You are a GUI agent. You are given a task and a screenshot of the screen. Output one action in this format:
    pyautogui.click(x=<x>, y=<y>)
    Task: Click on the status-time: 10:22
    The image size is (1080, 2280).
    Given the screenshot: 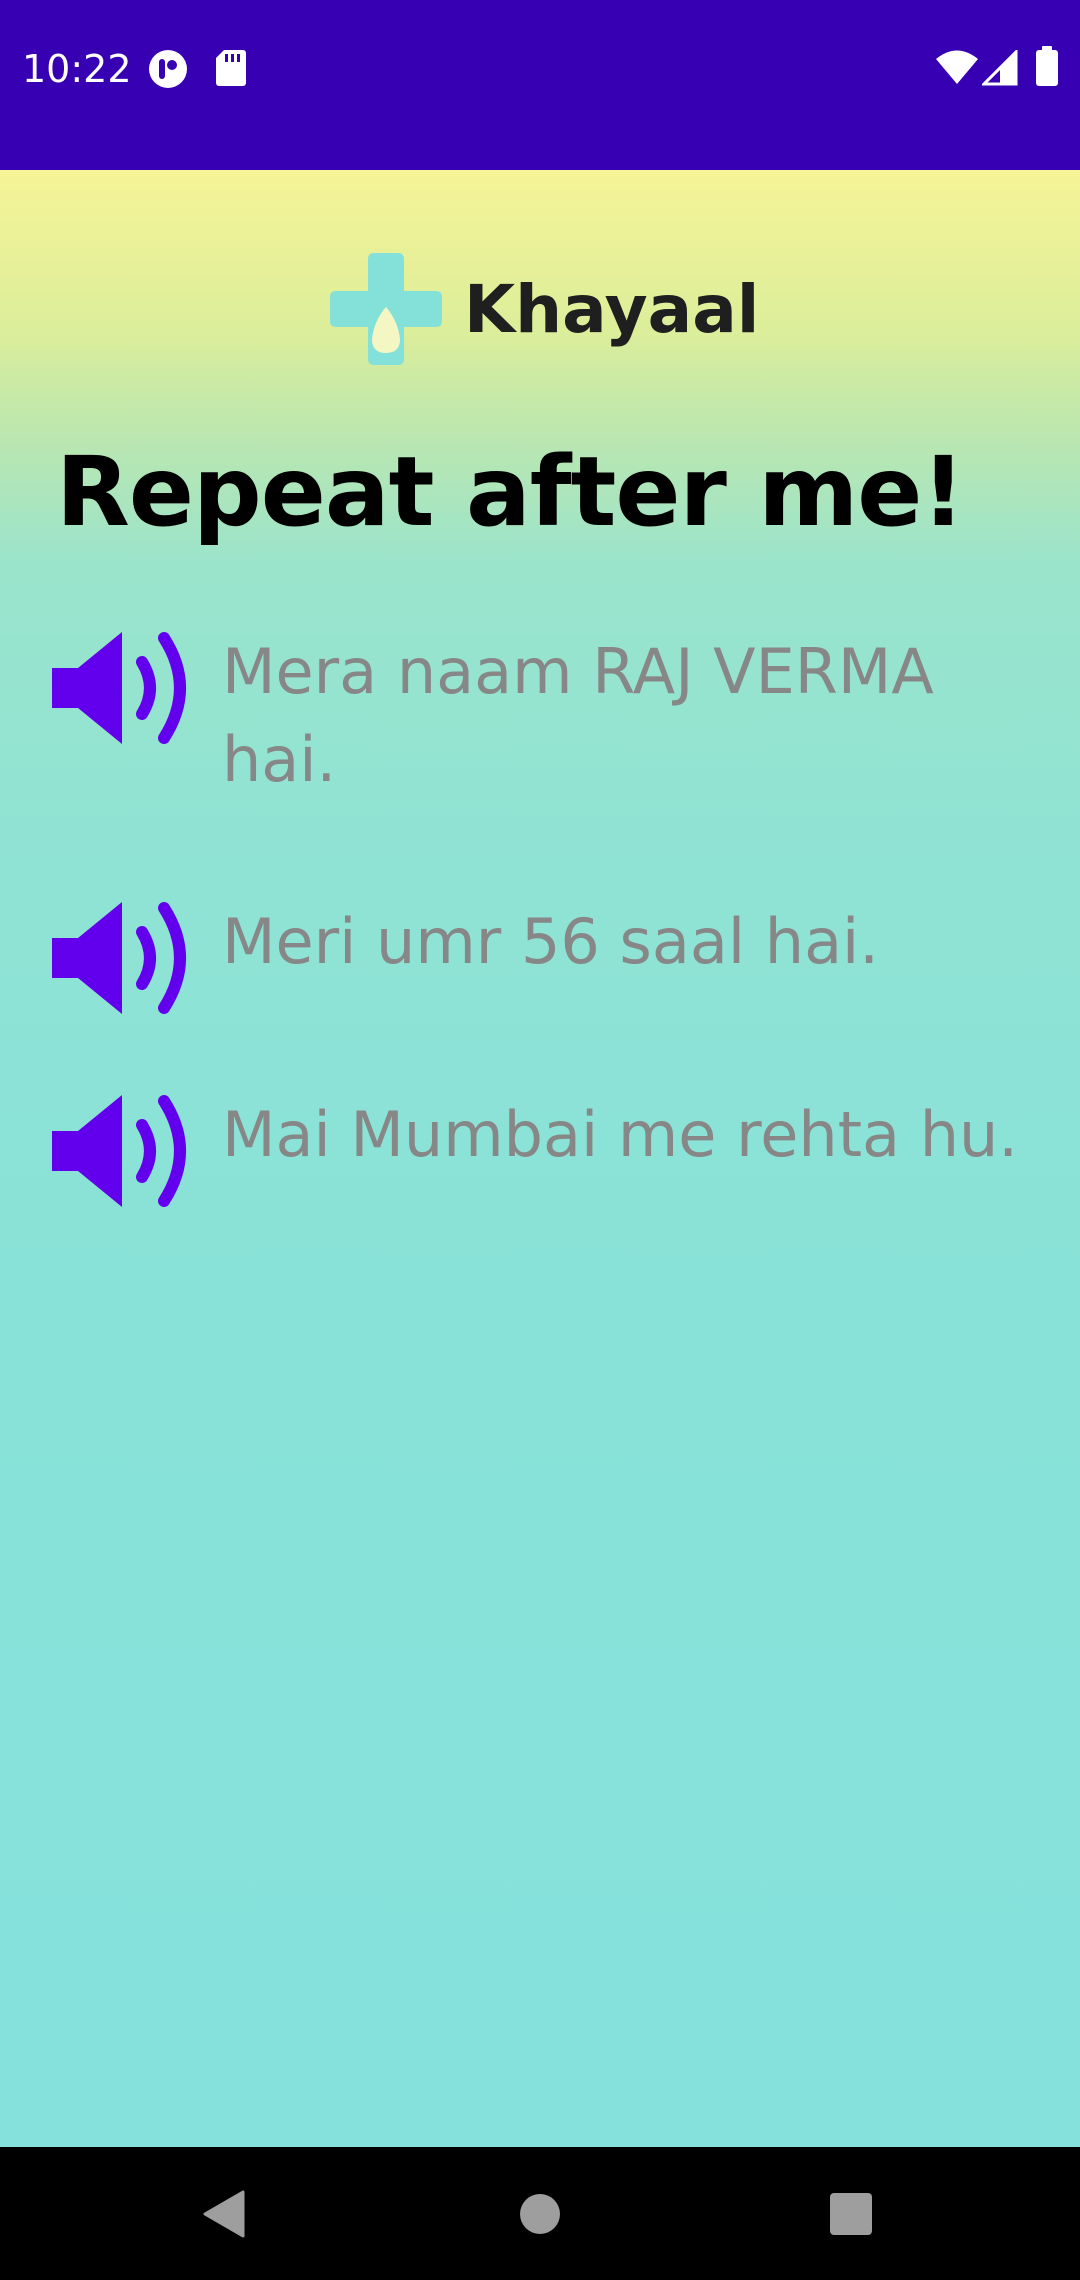 What is the action you would take?
    pyautogui.click(x=77, y=69)
    